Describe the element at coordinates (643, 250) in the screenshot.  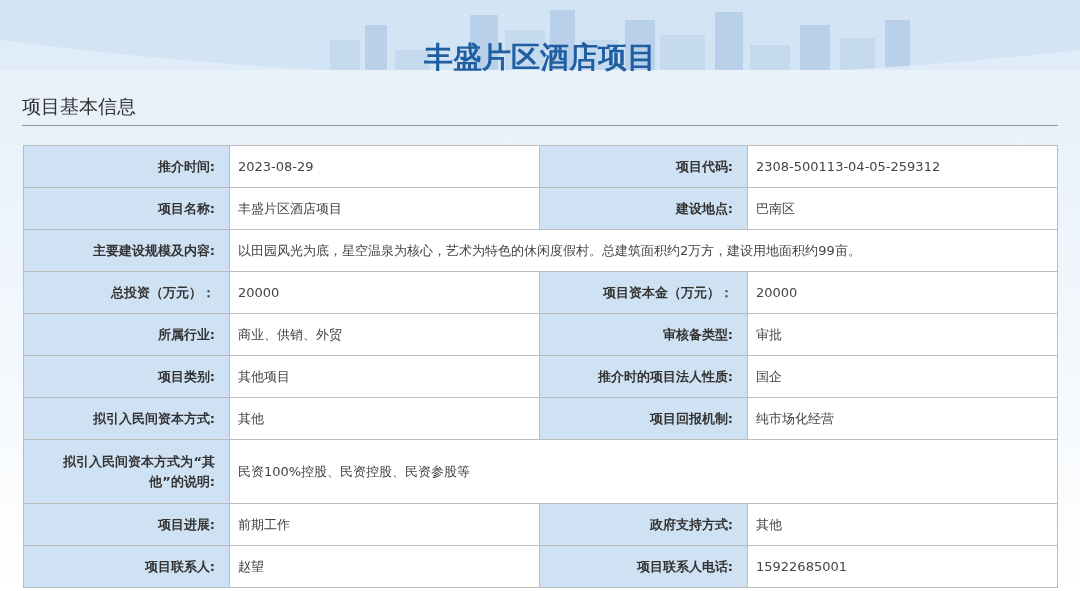
I see `field-value: 以田园风光为底，星空温泉为核心，艺术为特色的休闲度假村。总建筑面积约2万方，建设用地面积约99亩。` at that location.